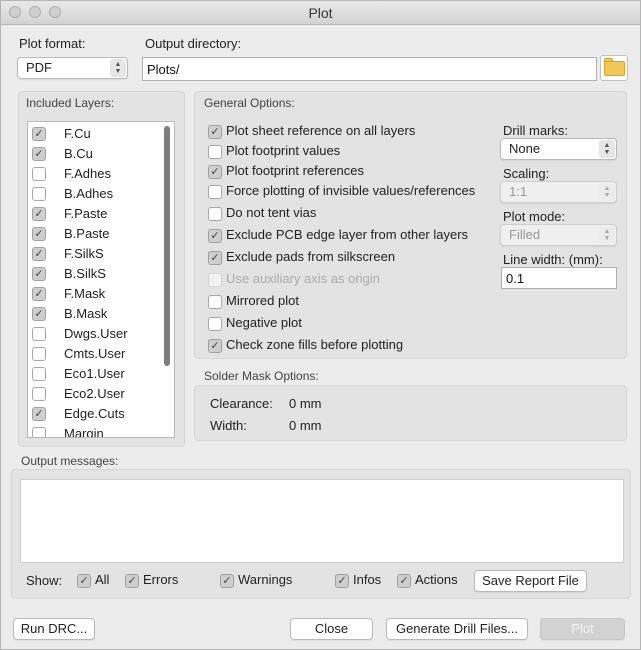 The image size is (641, 650). What do you see at coordinates (193, 43) in the screenshot?
I see `output-directory-label: Output directory:` at bounding box center [193, 43].